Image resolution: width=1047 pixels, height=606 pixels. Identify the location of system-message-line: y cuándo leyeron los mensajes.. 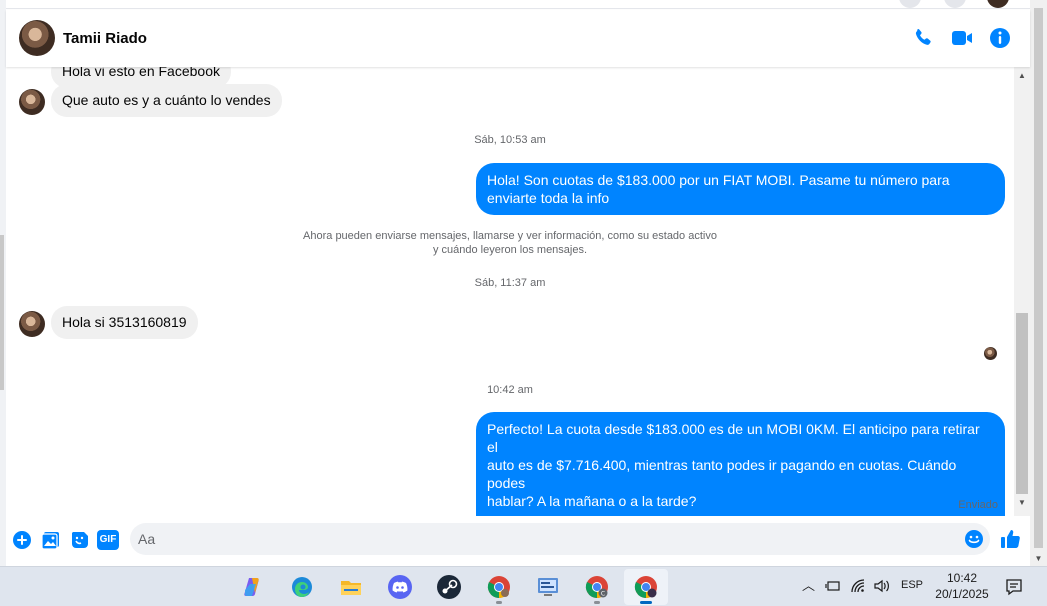
(510, 250).